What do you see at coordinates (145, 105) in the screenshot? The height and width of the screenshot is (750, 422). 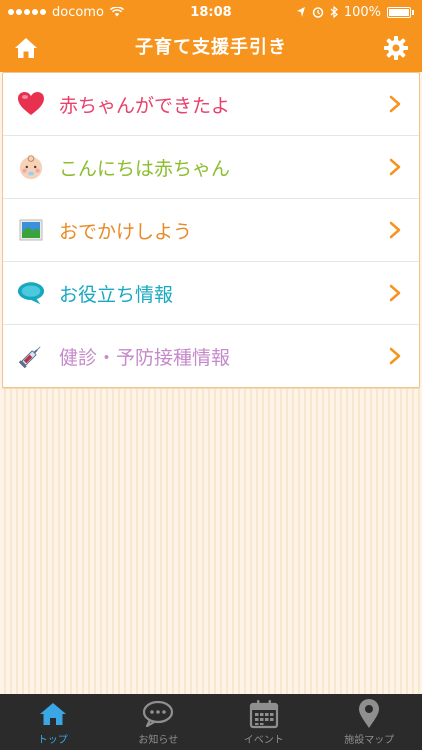 I see `menu-item-label: 赤ちゃんができたよ` at bounding box center [145, 105].